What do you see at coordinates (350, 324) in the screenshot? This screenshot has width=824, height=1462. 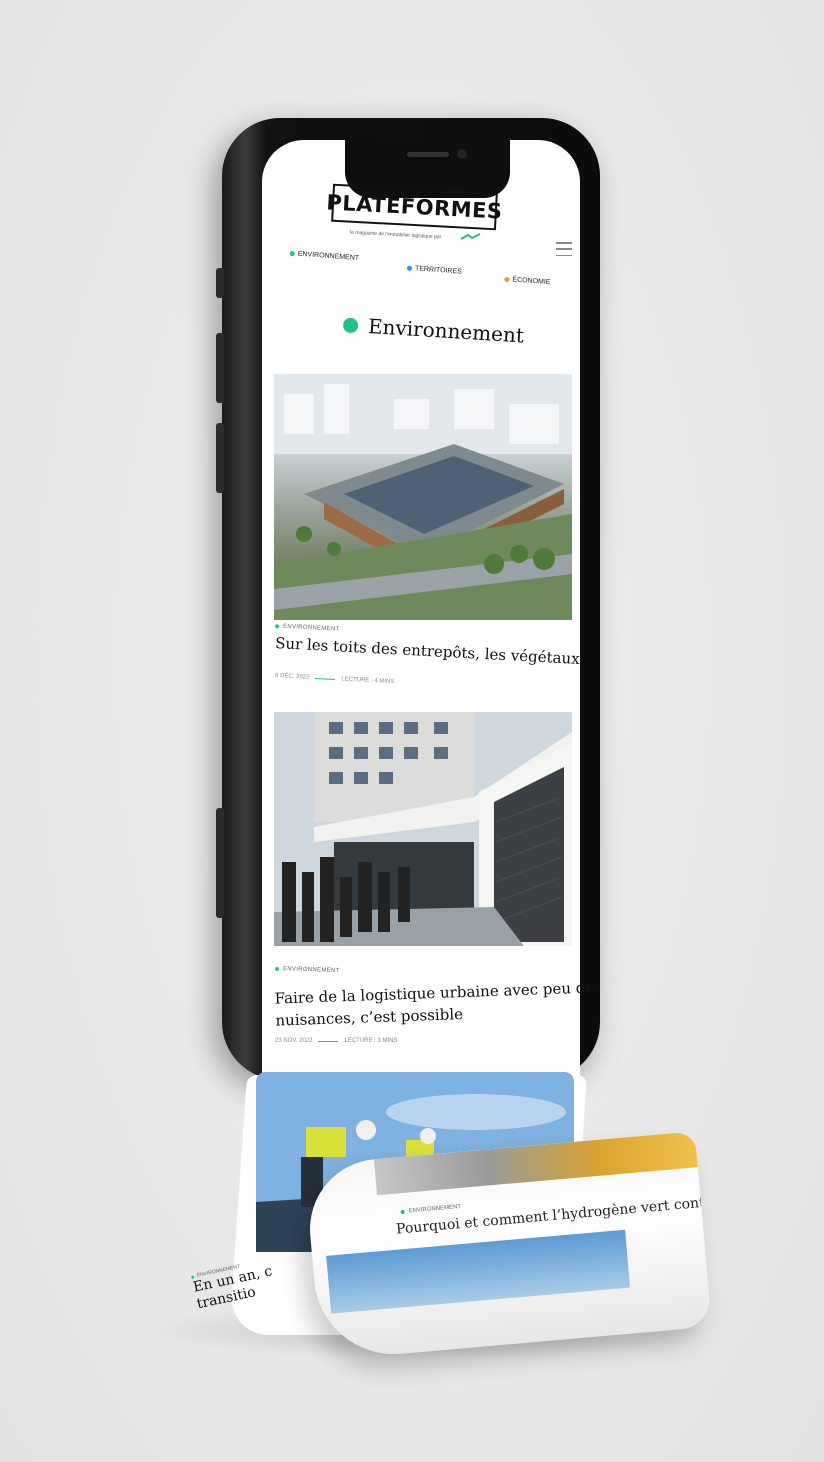 I see `section-dot-icon` at bounding box center [350, 324].